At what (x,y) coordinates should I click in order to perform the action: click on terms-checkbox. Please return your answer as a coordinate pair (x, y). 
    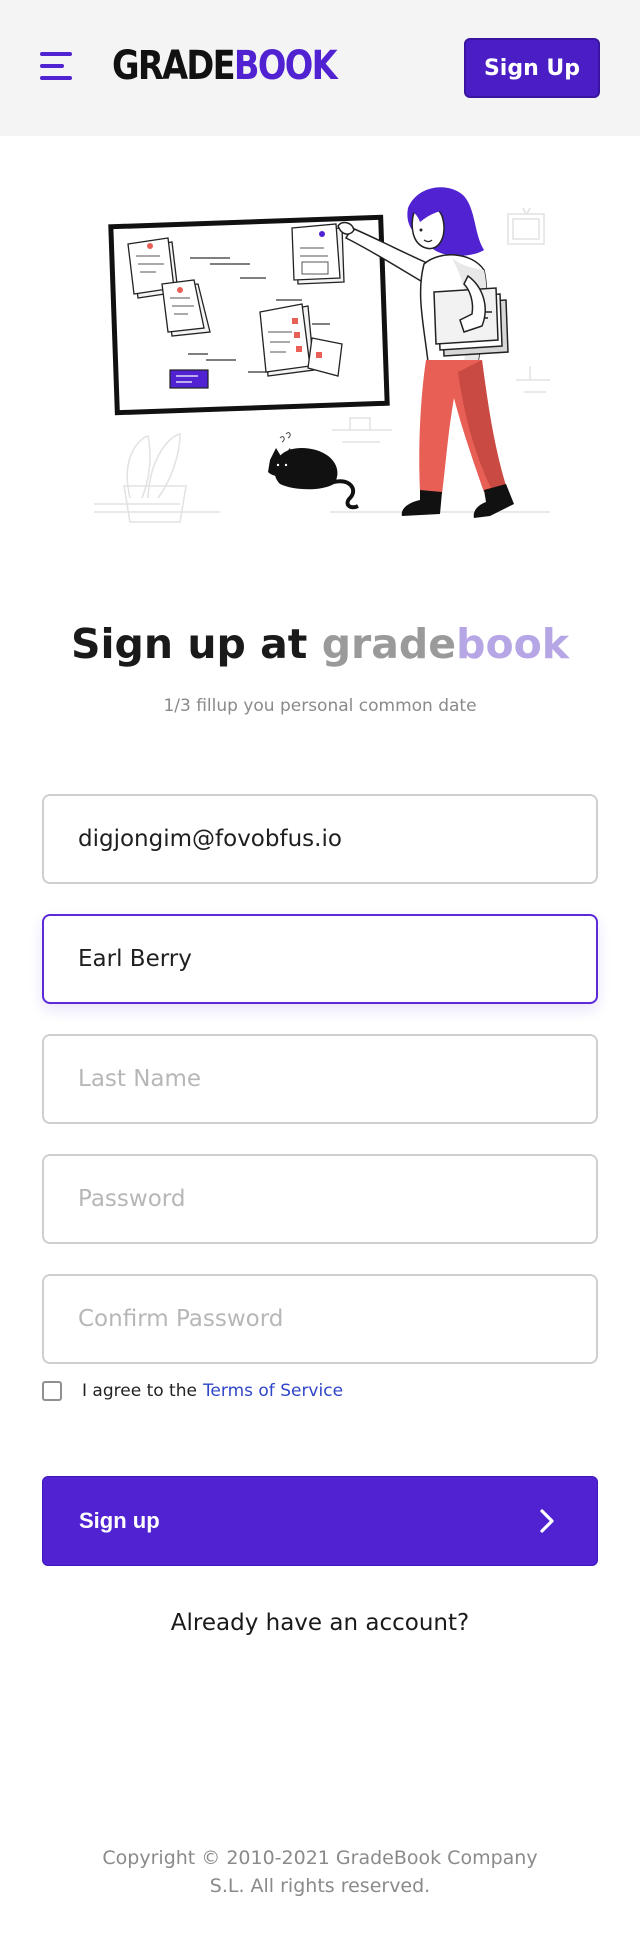
    Looking at the image, I should click on (52, 1391).